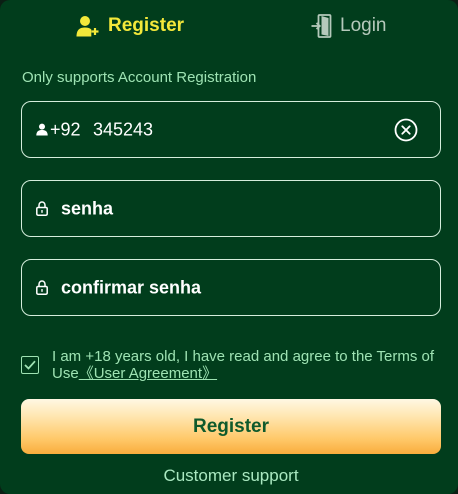 Image resolution: width=458 pixels, height=494 pixels. Describe the element at coordinates (406, 130) in the screenshot. I see `clear-icon` at that location.